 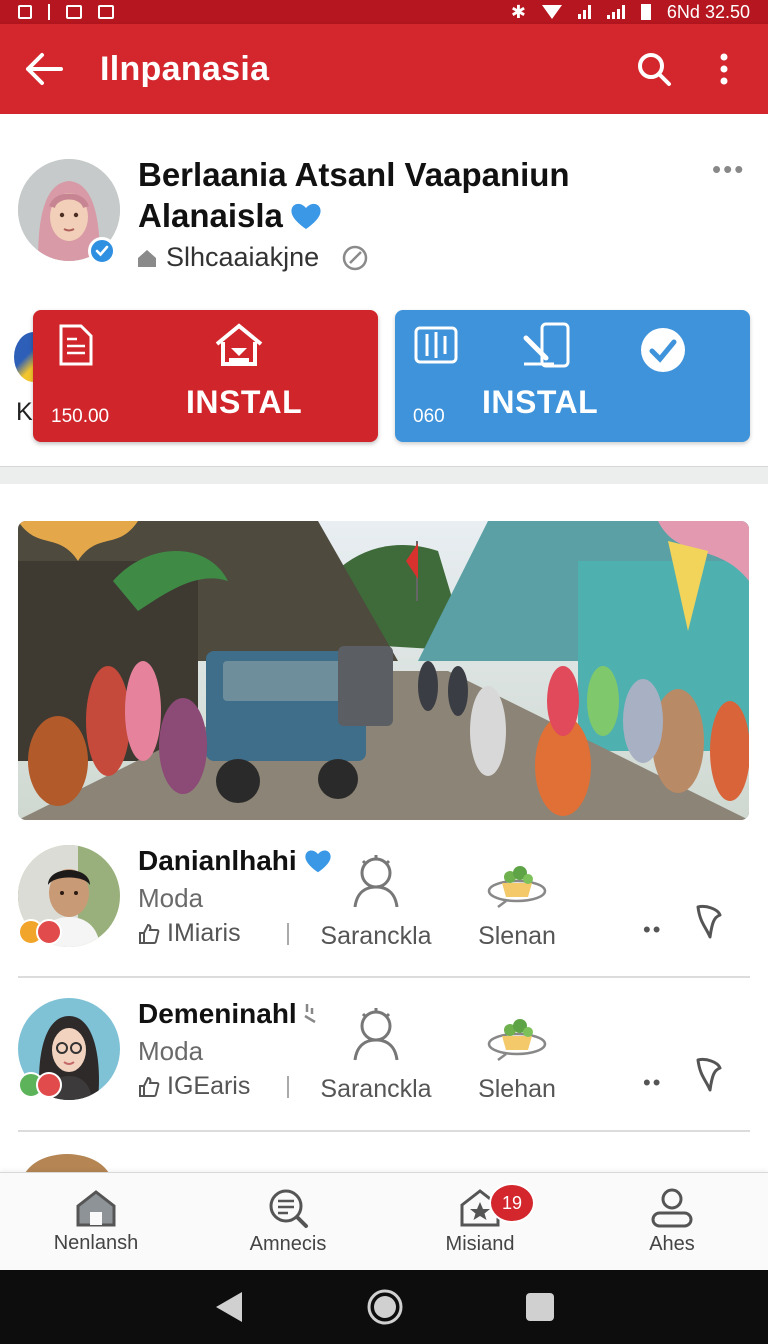 I want to click on profile-subtitle: Slhcaaiakjne, so click(x=243, y=257).